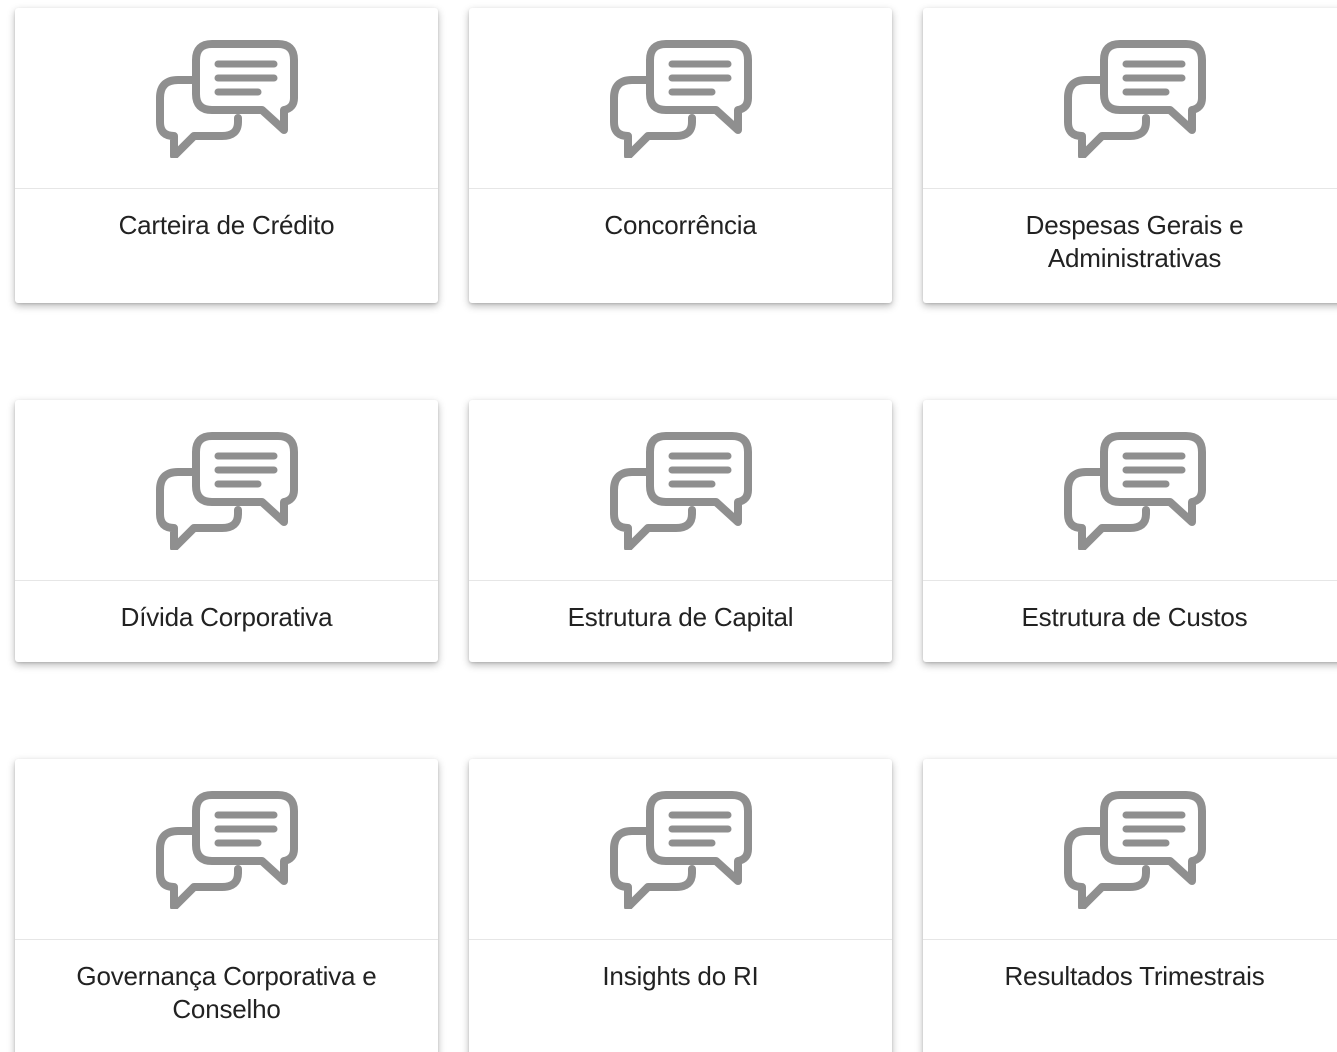 This screenshot has width=1337, height=1052. I want to click on card-title: Estrutura de Capital, so click(680, 617).